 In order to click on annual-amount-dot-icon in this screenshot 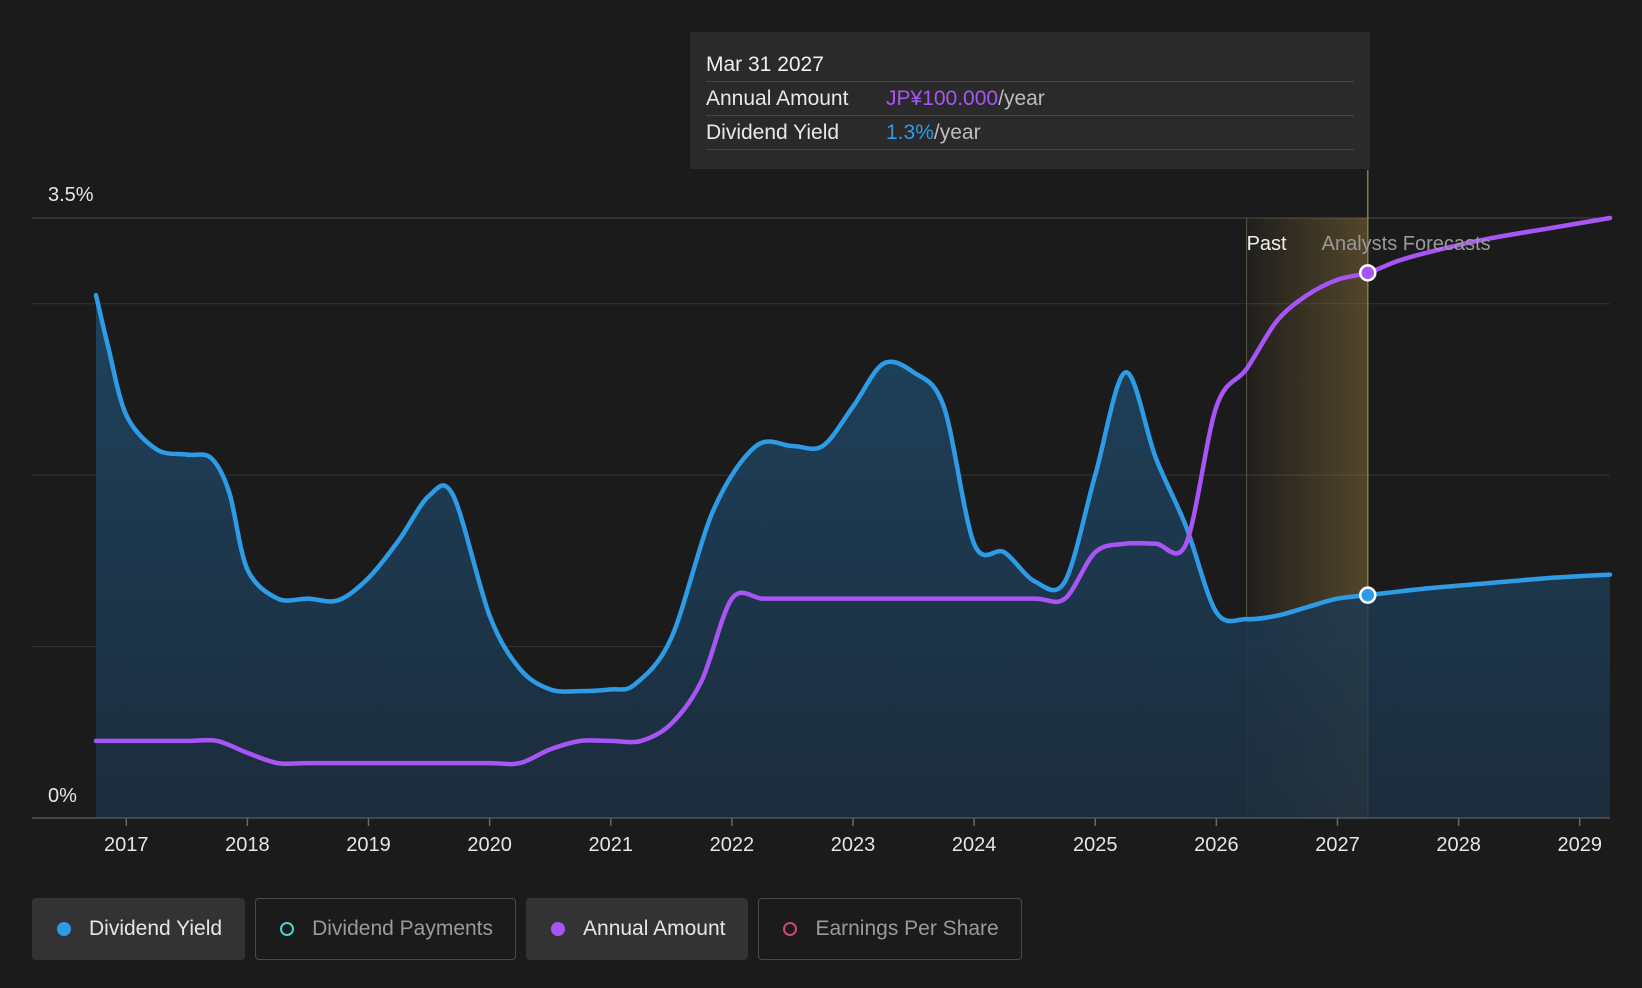, I will do `click(558, 929)`.